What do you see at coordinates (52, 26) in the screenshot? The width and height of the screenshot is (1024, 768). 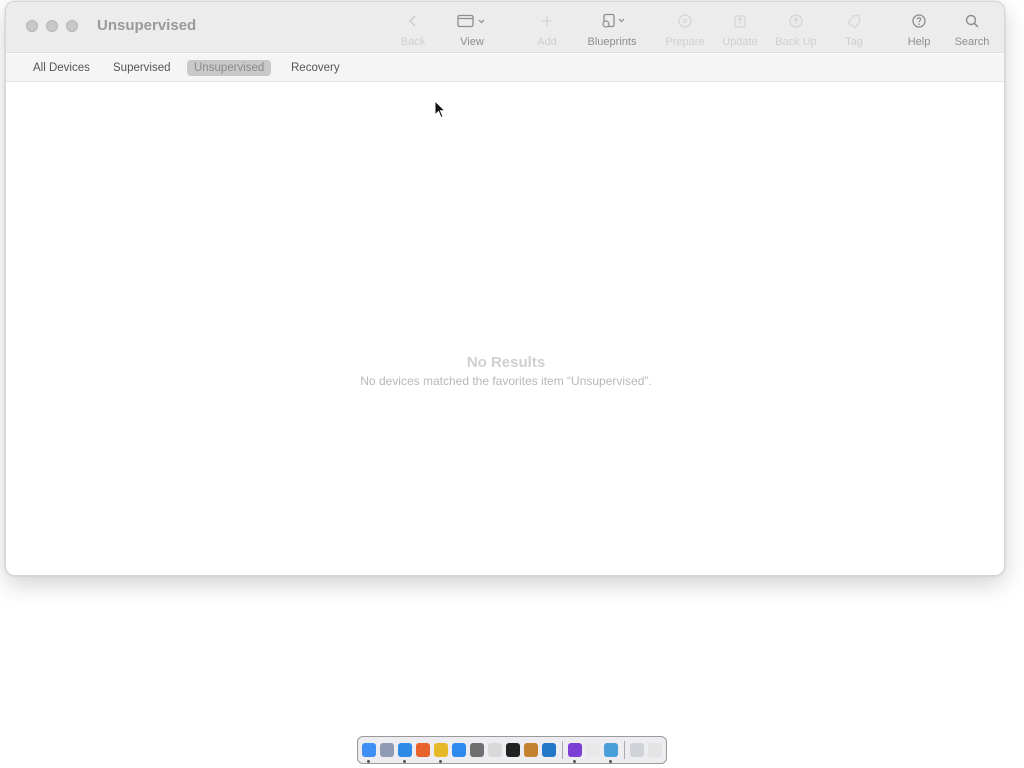 I see `minimize-window-button` at bounding box center [52, 26].